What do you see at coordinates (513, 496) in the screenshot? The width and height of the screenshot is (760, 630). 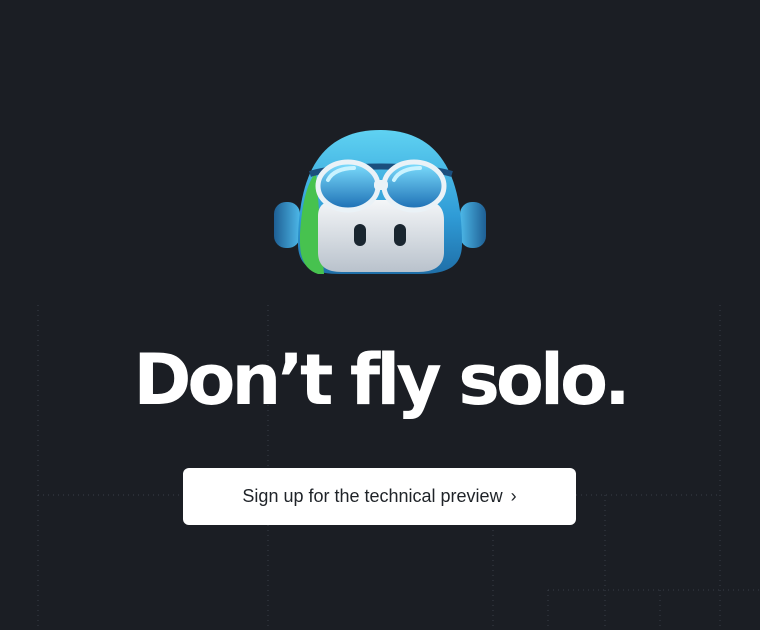 I see `chevron-right-icon: ›` at bounding box center [513, 496].